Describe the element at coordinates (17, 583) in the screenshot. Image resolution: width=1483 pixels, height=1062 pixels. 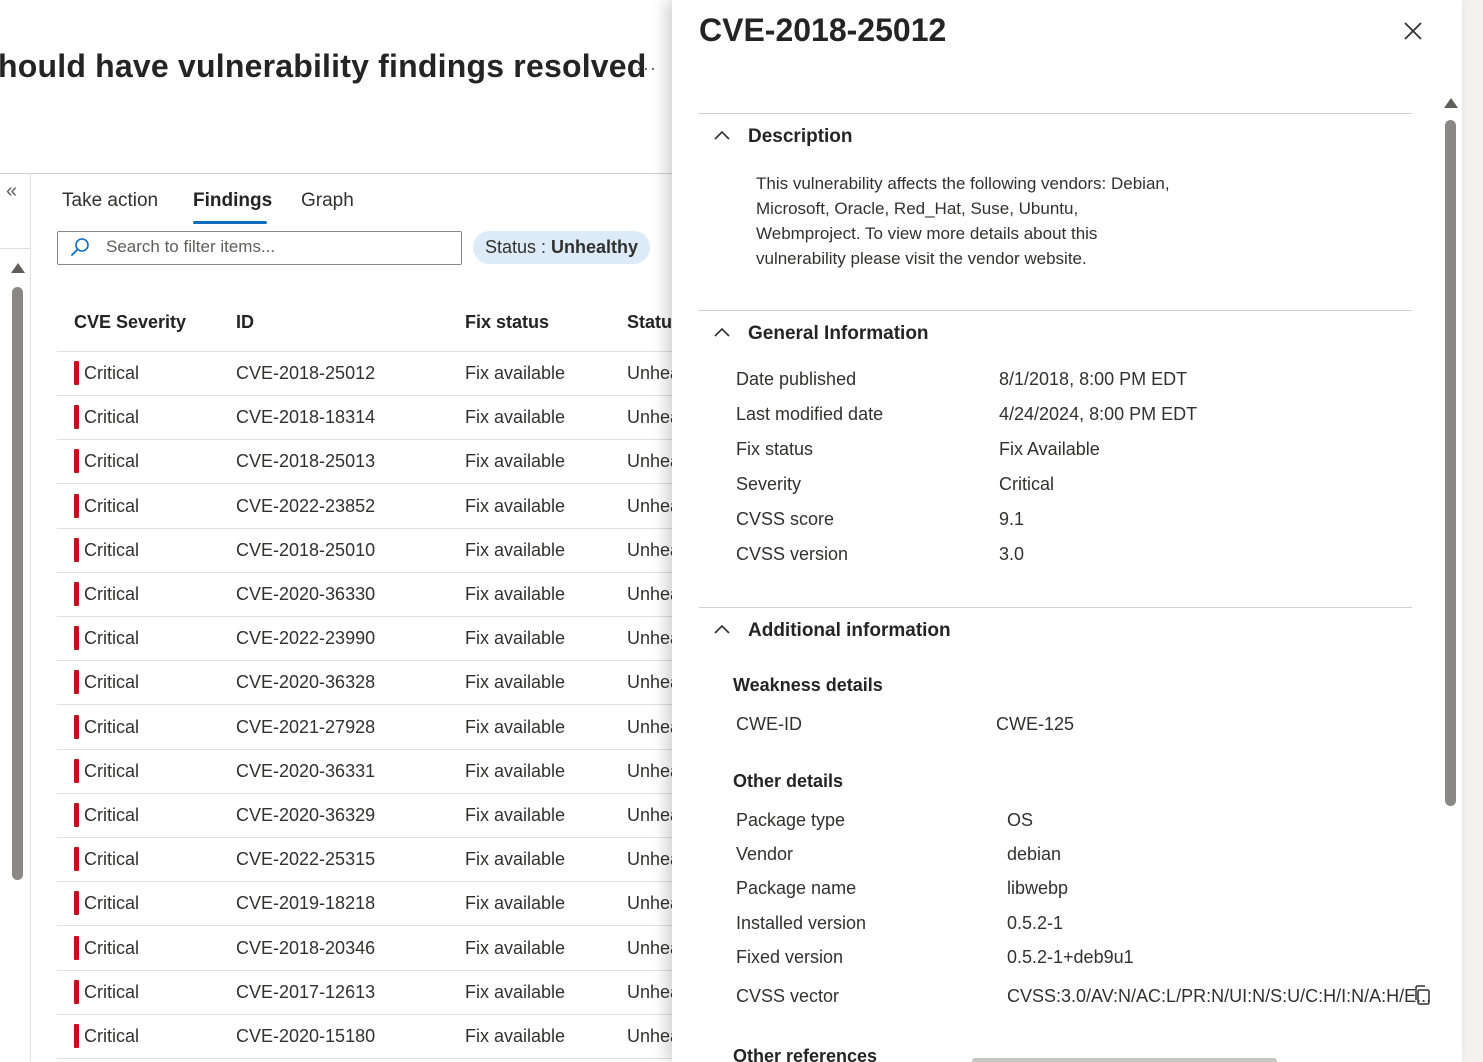
I see `left-scrollbar-thumb` at that location.